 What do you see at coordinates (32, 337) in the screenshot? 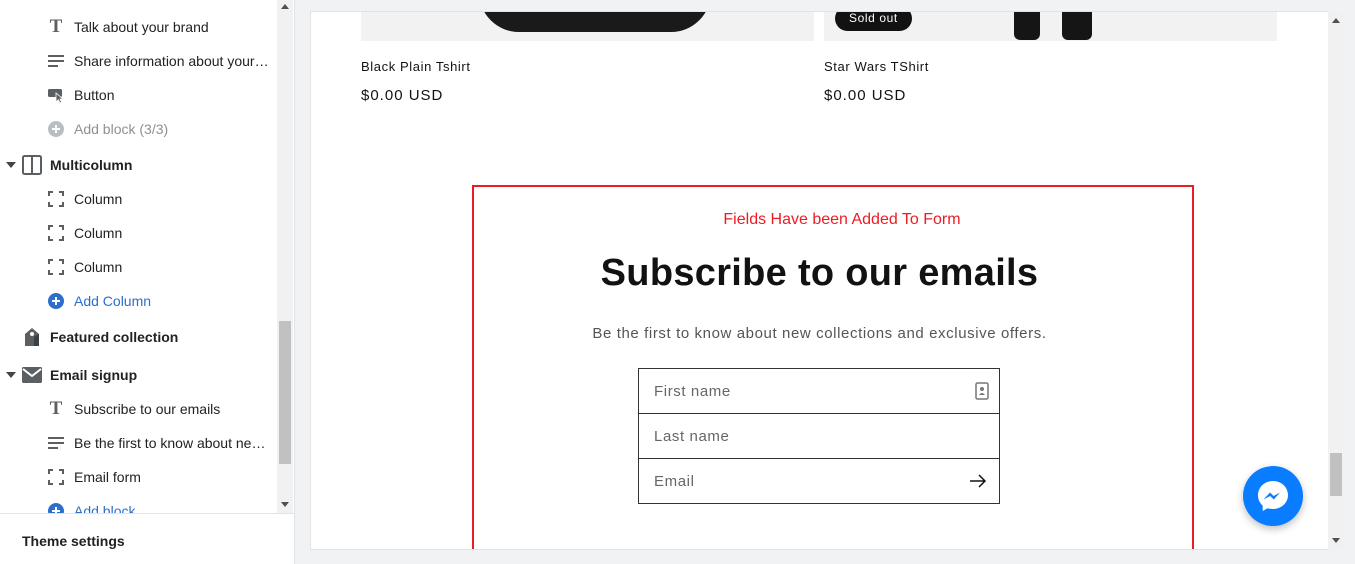
I see `collection-tag-icon` at bounding box center [32, 337].